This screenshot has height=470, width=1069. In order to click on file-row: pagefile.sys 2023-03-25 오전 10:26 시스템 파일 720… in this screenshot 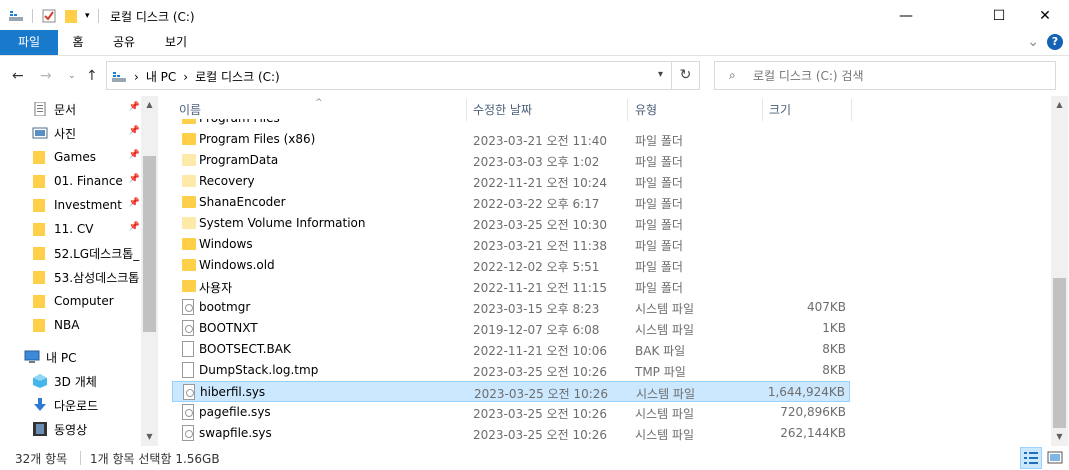, I will do `click(511, 412)`.